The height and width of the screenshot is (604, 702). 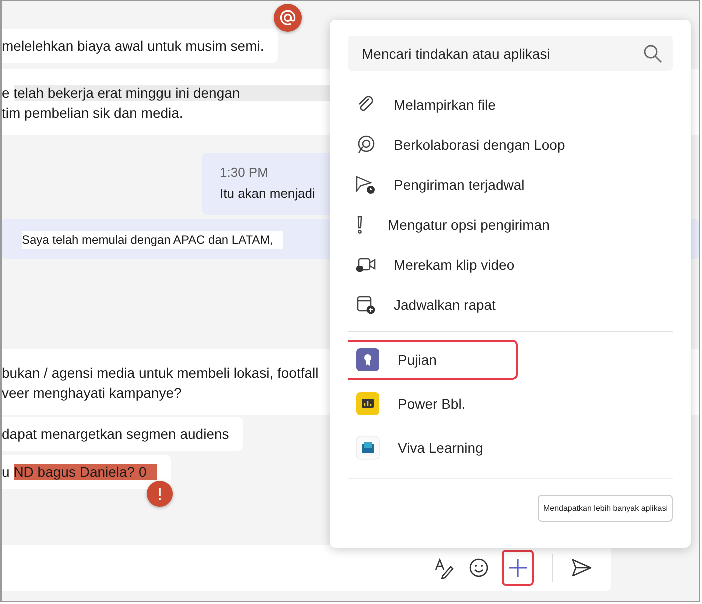 What do you see at coordinates (479, 568) in the screenshot?
I see `emoji-icon` at bounding box center [479, 568].